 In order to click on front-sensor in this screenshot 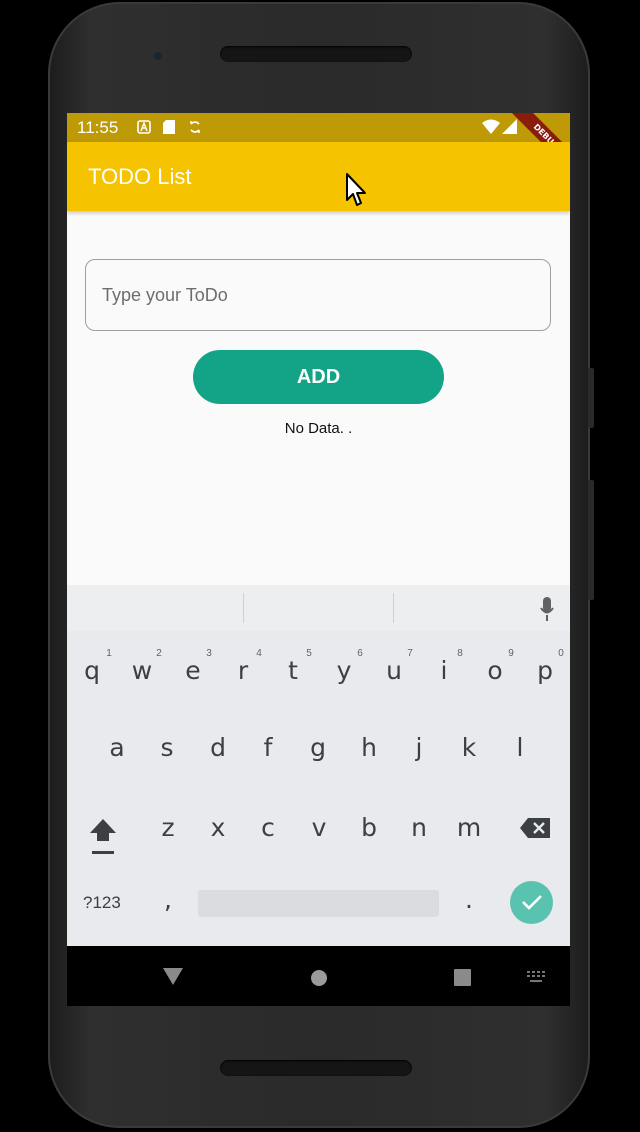, I will do `click(158, 56)`.